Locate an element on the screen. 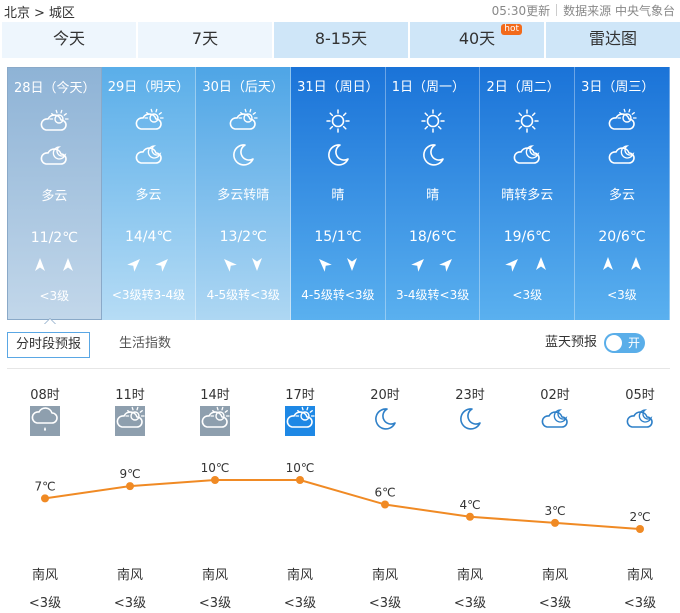 Image resolution: width=680 pixels, height=613 pixels. tab-7-days: 7天 is located at coordinates (205, 40).